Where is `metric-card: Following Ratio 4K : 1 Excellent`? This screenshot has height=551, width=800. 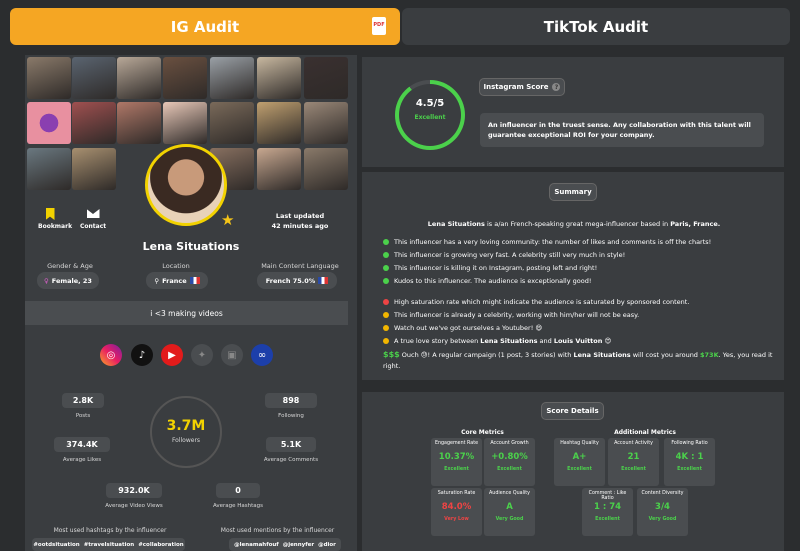 metric-card: Following Ratio 4K : 1 Excellent is located at coordinates (689, 462).